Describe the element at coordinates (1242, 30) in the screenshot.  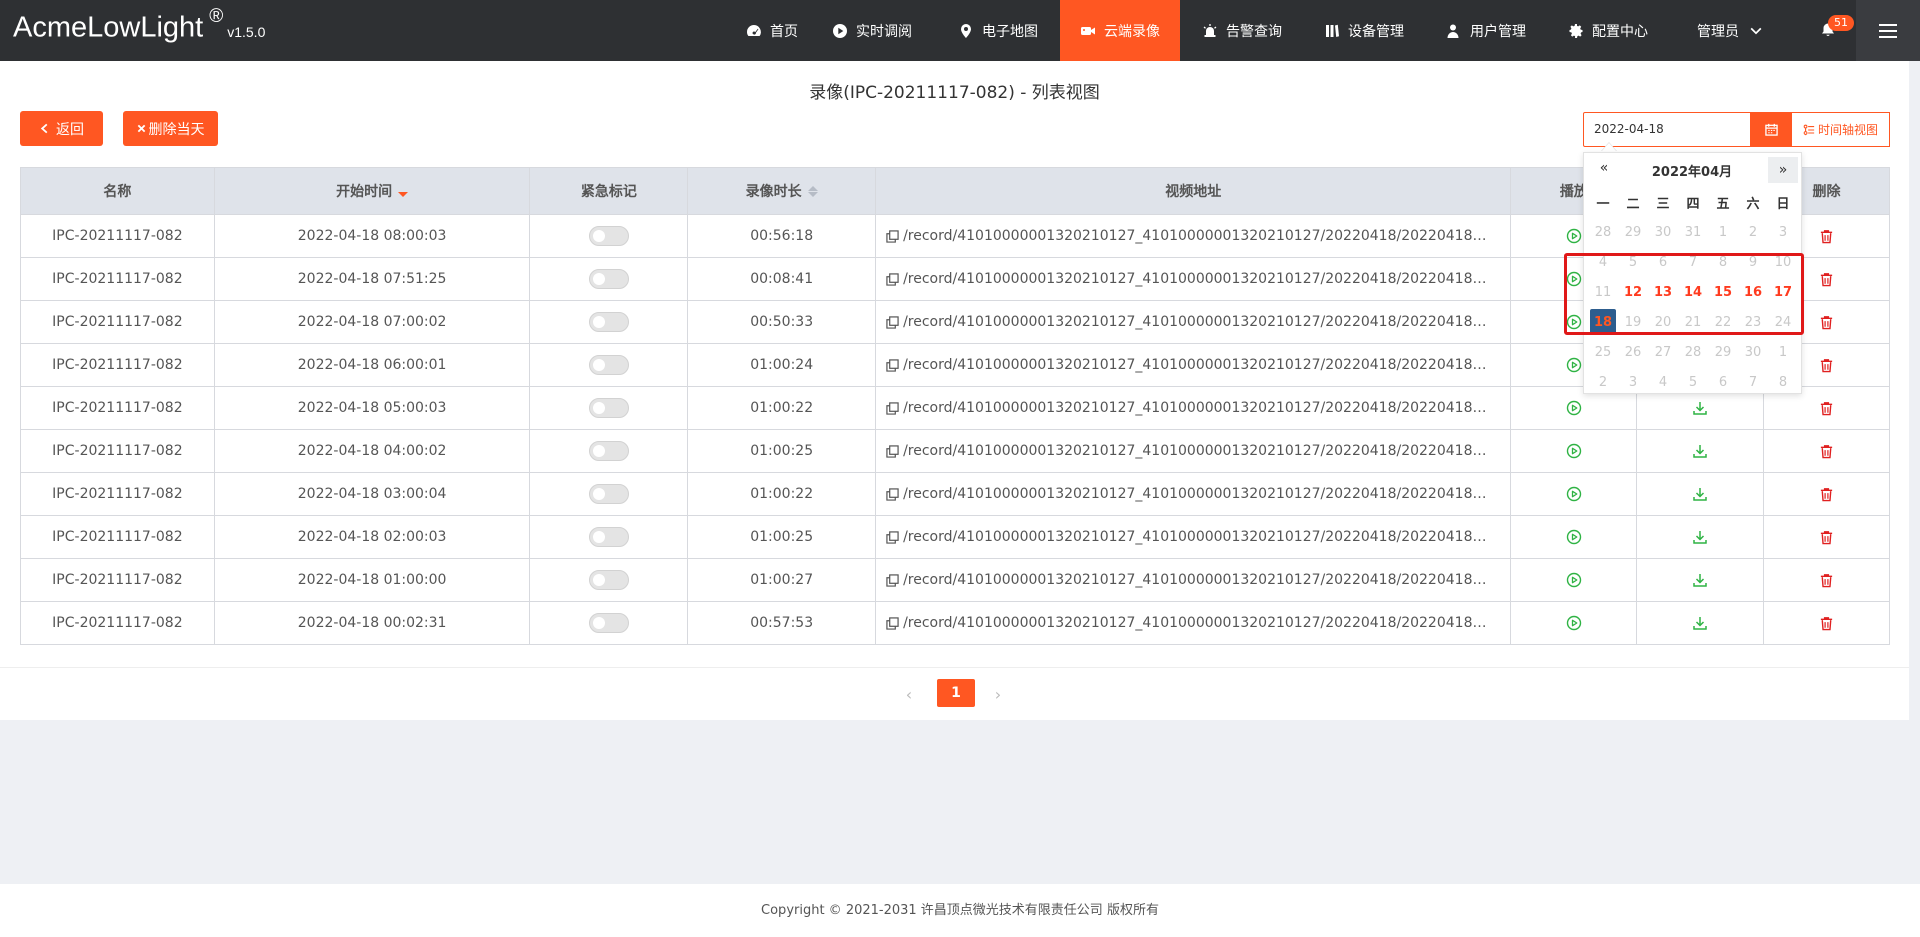
I see `nav-item-alarm: 告警查询` at that location.